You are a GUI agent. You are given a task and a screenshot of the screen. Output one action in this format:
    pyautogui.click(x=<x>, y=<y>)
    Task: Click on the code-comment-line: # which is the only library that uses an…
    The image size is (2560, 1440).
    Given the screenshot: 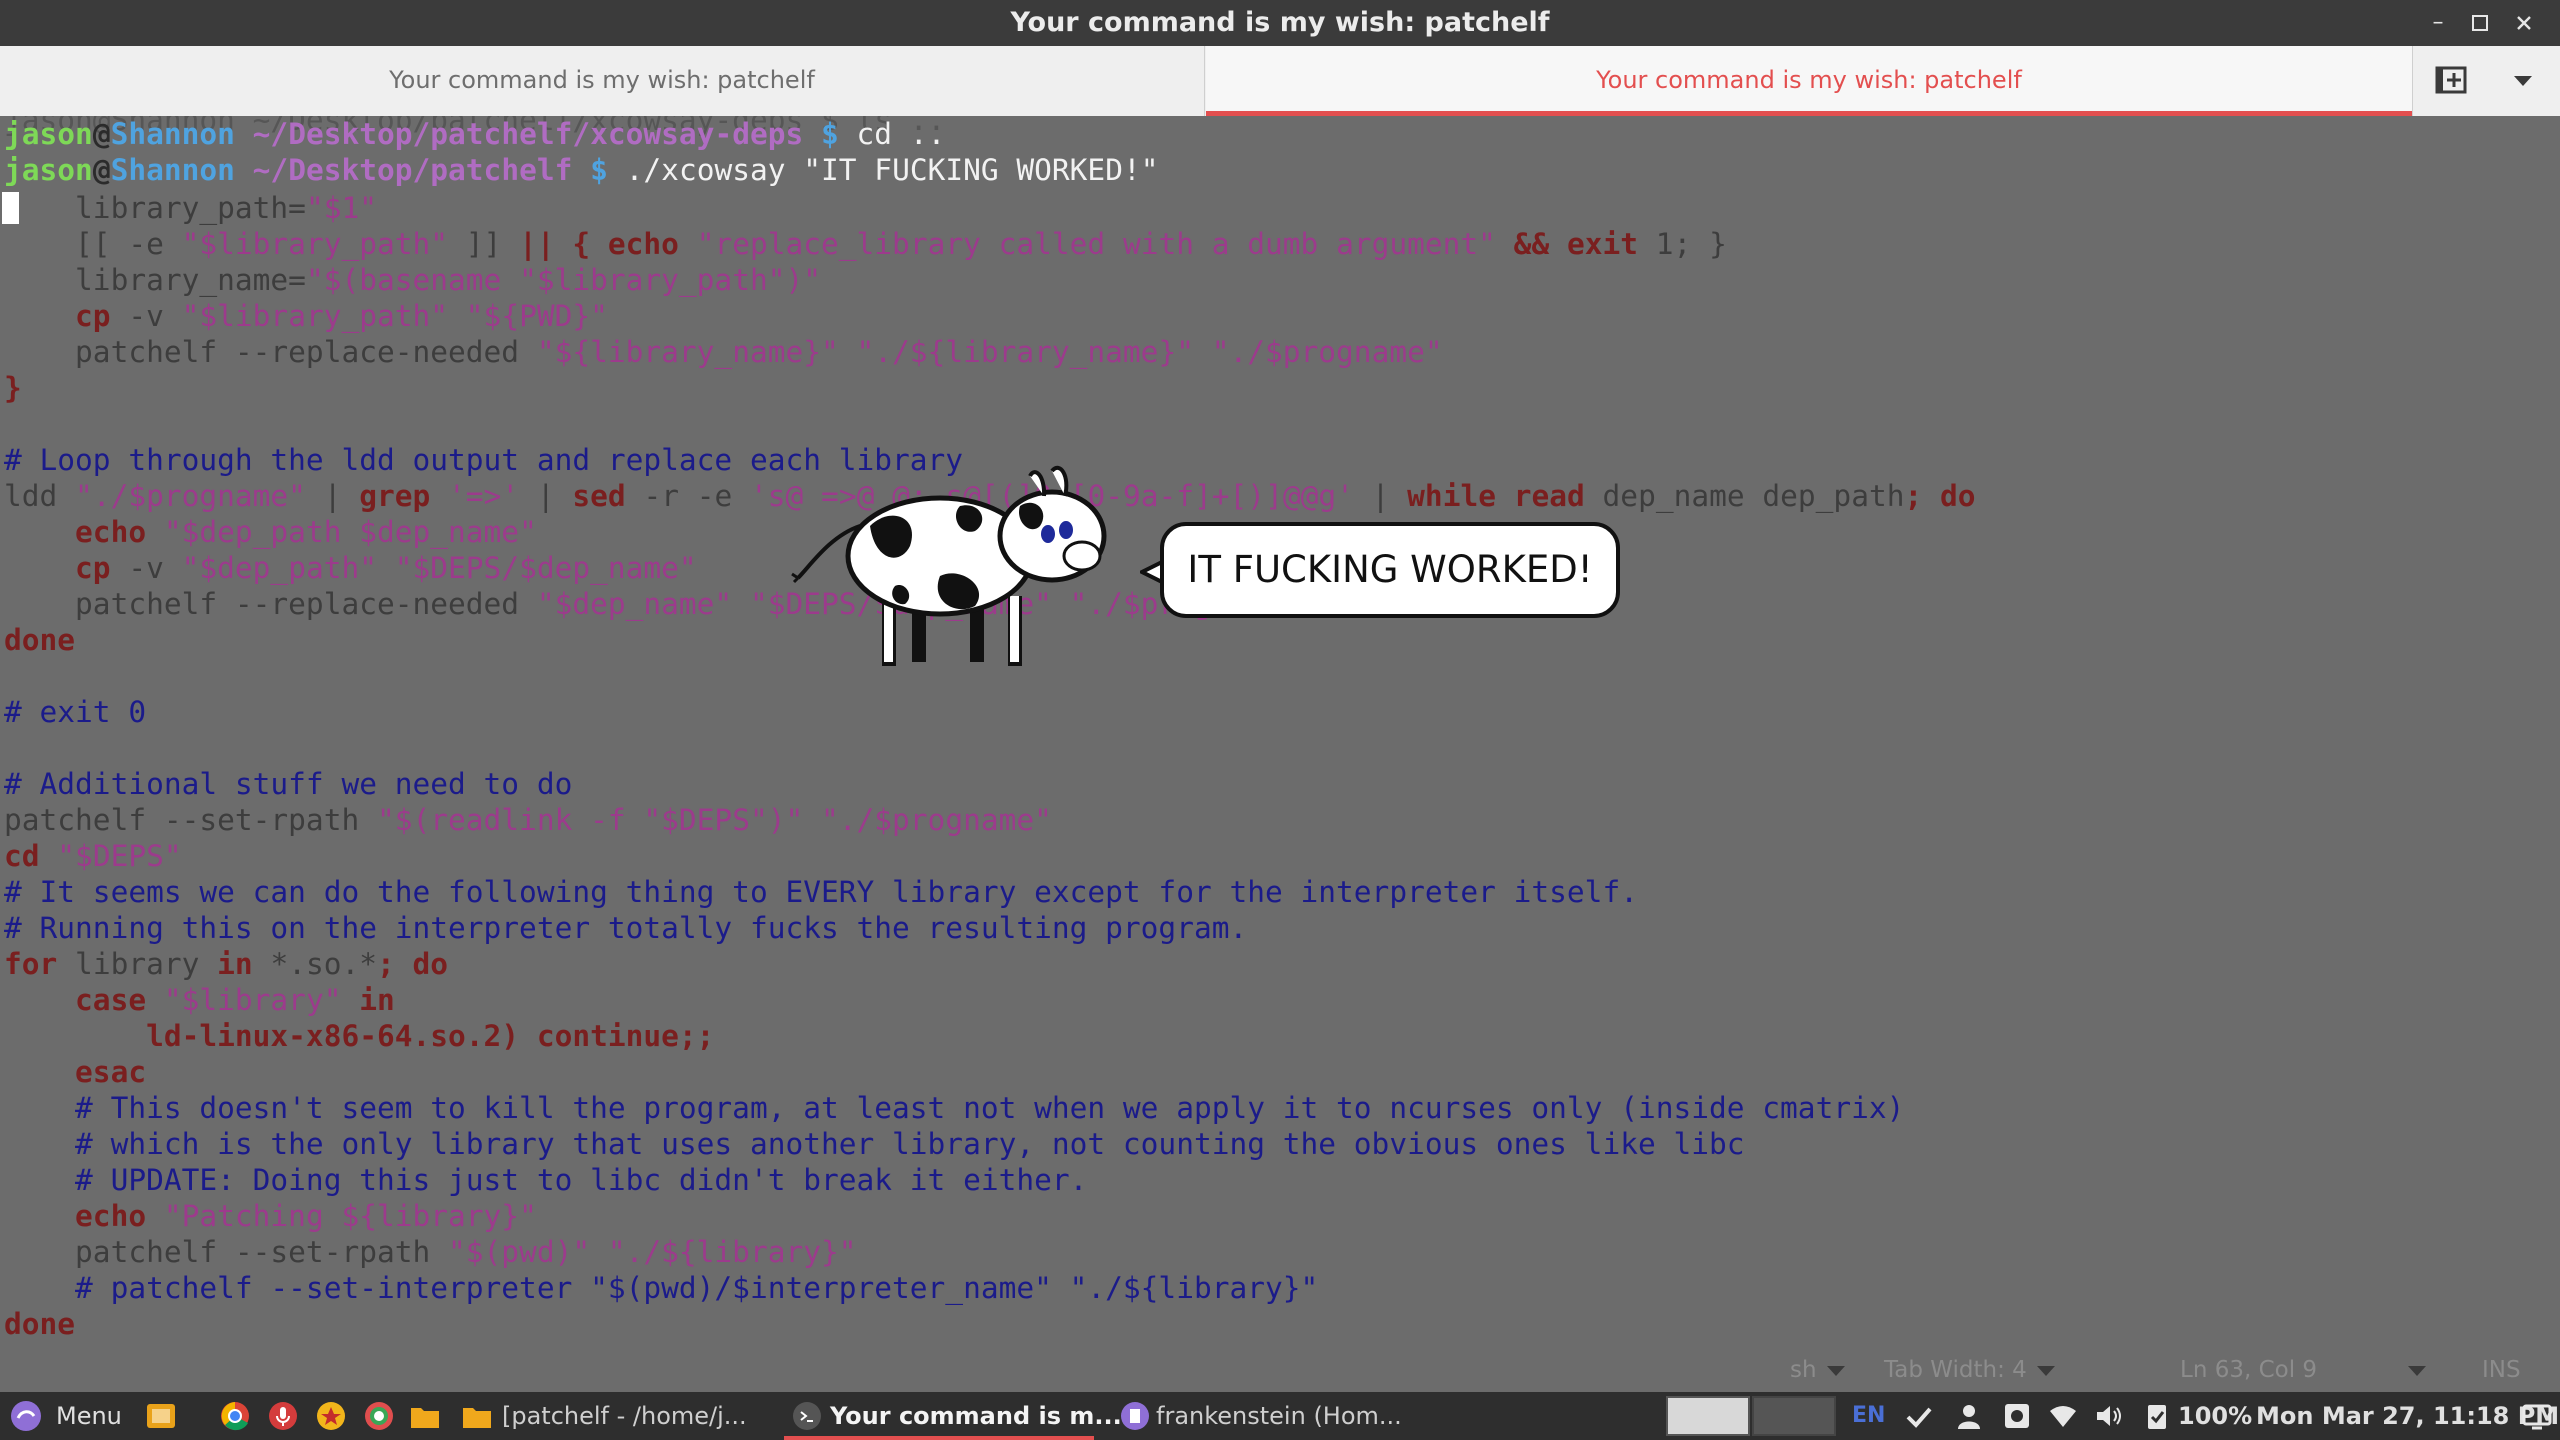 What is the action you would take?
    pyautogui.click(x=874, y=1144)
    